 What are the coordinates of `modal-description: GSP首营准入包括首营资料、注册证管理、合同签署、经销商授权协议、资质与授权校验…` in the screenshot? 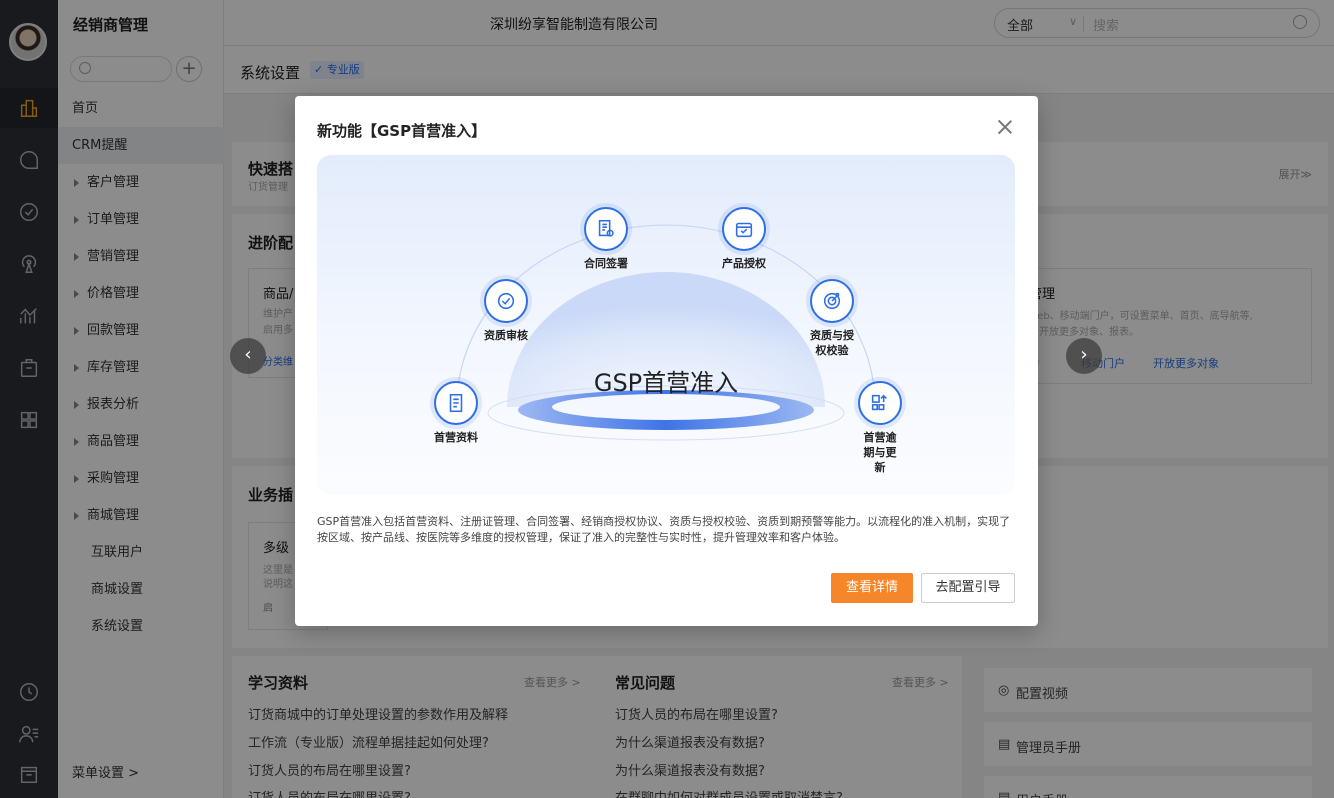 It's located at (664, 529).